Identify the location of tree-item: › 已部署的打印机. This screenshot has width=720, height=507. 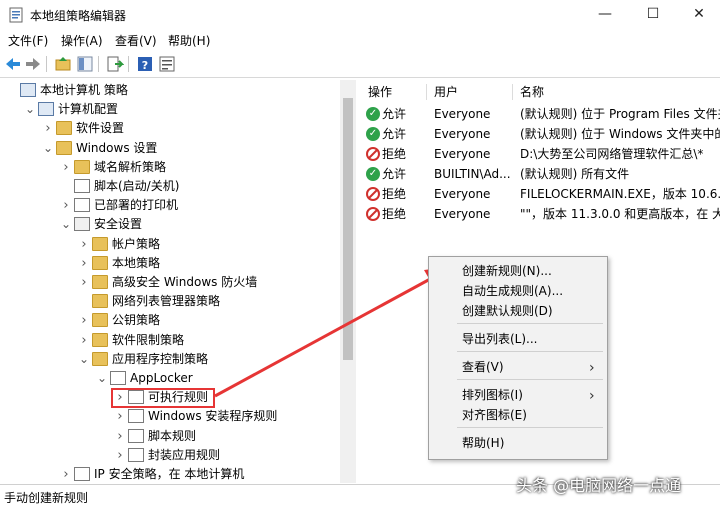
(170, 205).